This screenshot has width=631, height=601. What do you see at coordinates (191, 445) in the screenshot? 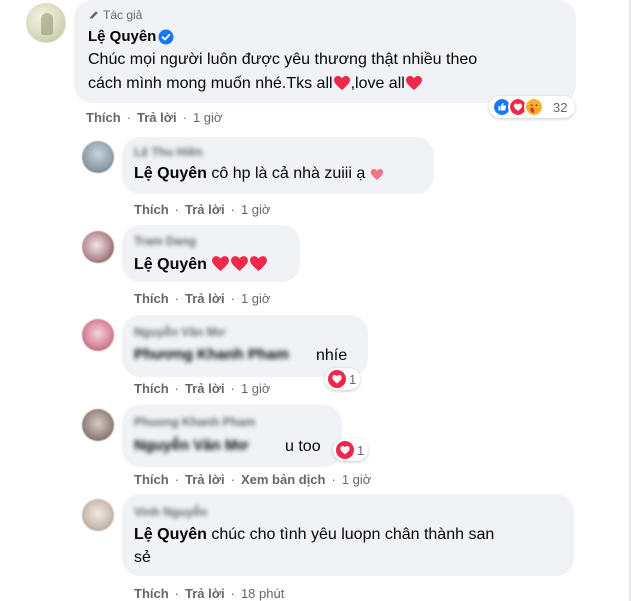
I see `blurred-tagged-name: Nguyễn Văn Mơ` at bounding box center [191, 445].